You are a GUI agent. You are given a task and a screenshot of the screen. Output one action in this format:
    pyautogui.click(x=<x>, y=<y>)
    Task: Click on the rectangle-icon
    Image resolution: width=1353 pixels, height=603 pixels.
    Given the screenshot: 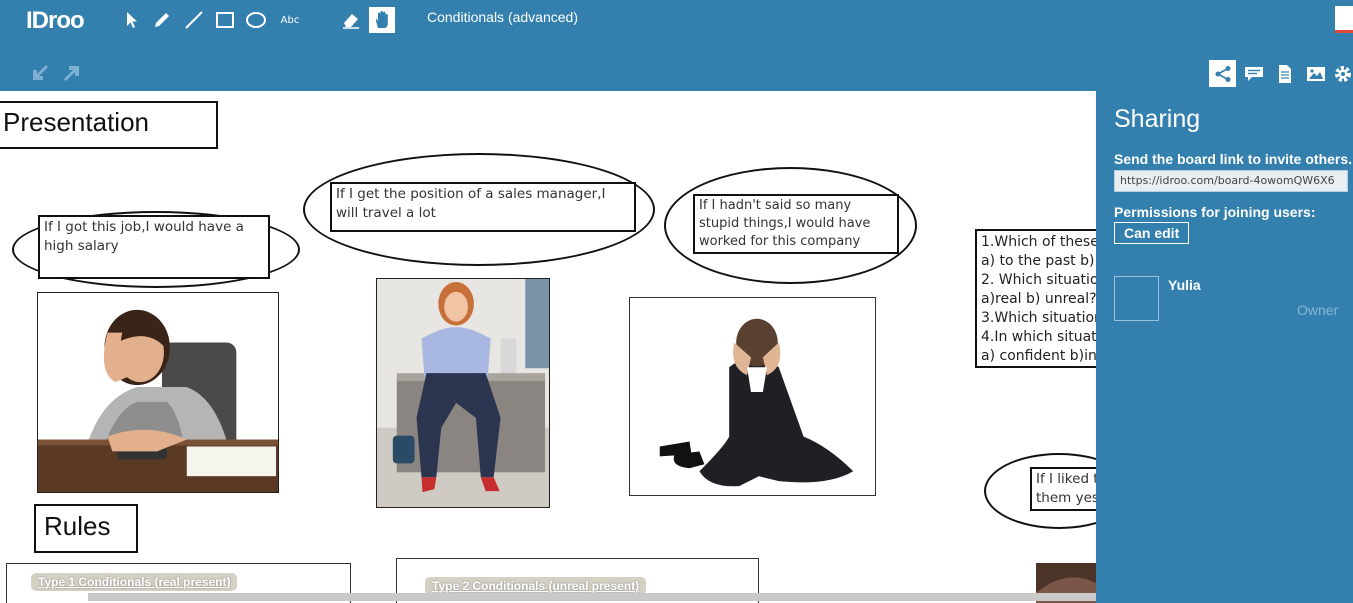 What is the action you would take?
    pyautogui.click(x=225, y=20)
    